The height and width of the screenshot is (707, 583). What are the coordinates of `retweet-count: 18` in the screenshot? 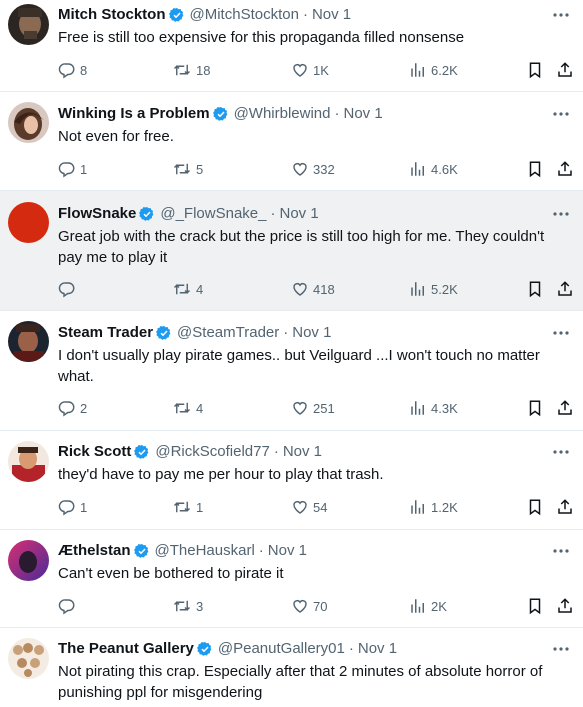 It's located at (203, 70).